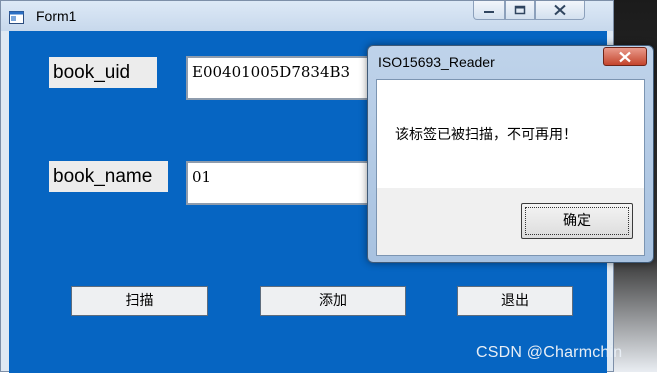  I want to click on dialog-close-button, so click(625, 56).